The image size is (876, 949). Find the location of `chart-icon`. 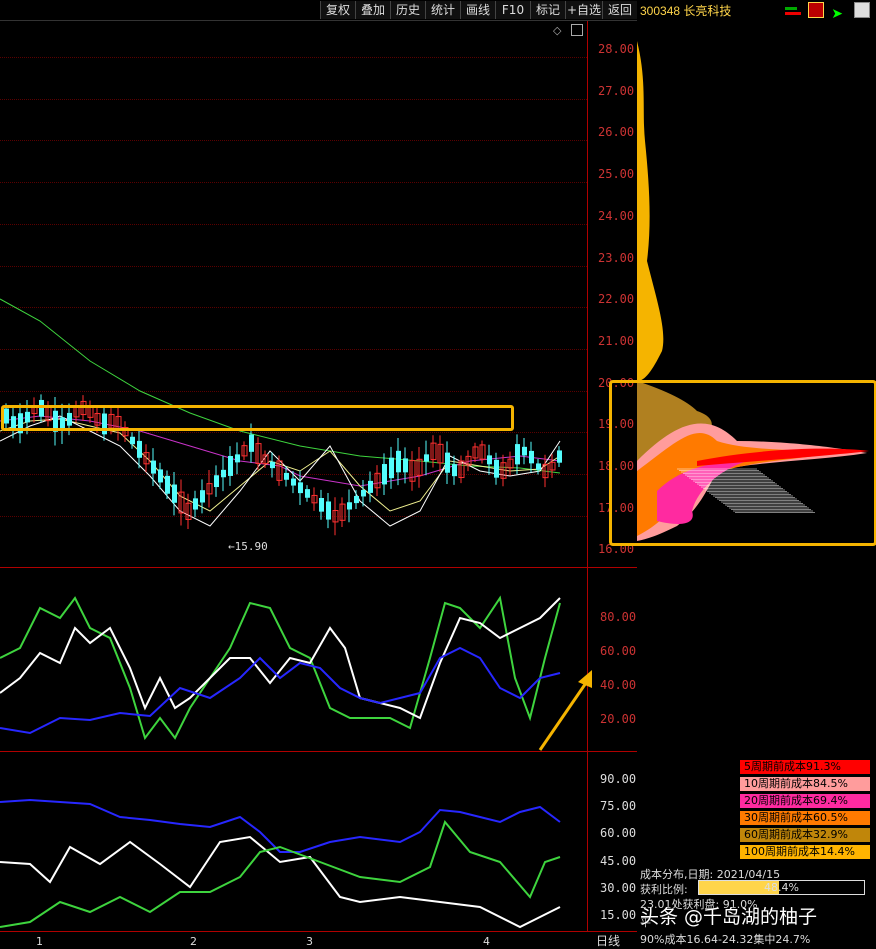

chart-icon is located at coordinates (862, 10).